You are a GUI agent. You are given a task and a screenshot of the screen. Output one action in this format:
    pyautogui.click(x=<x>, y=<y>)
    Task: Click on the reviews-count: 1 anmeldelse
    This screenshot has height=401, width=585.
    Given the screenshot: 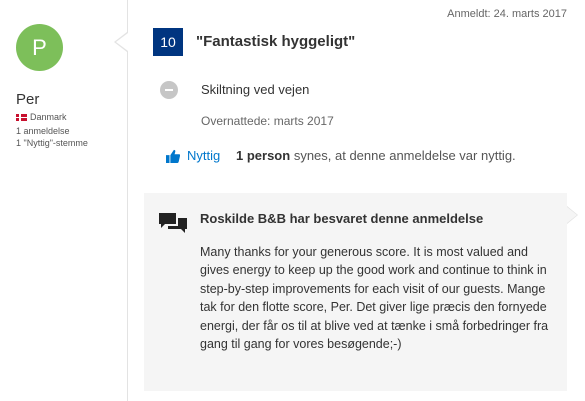 What is the action you would take?
    pyautogui.click(x=43, y=131)
    